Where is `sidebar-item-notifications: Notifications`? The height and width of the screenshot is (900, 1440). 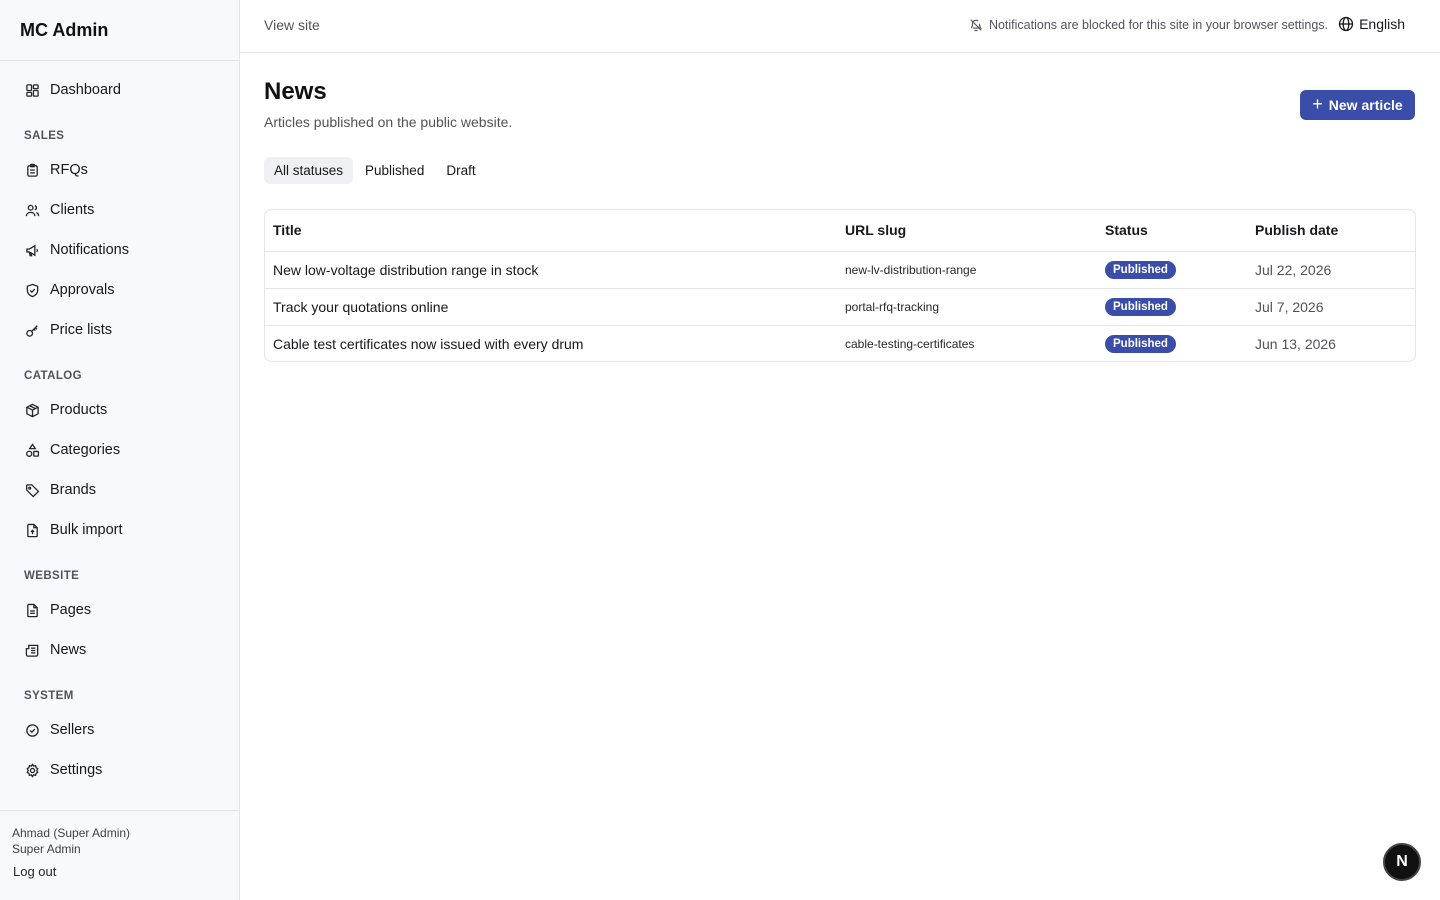 sidebar-item-notifications: Notifications is located at coordinates (120, 250).